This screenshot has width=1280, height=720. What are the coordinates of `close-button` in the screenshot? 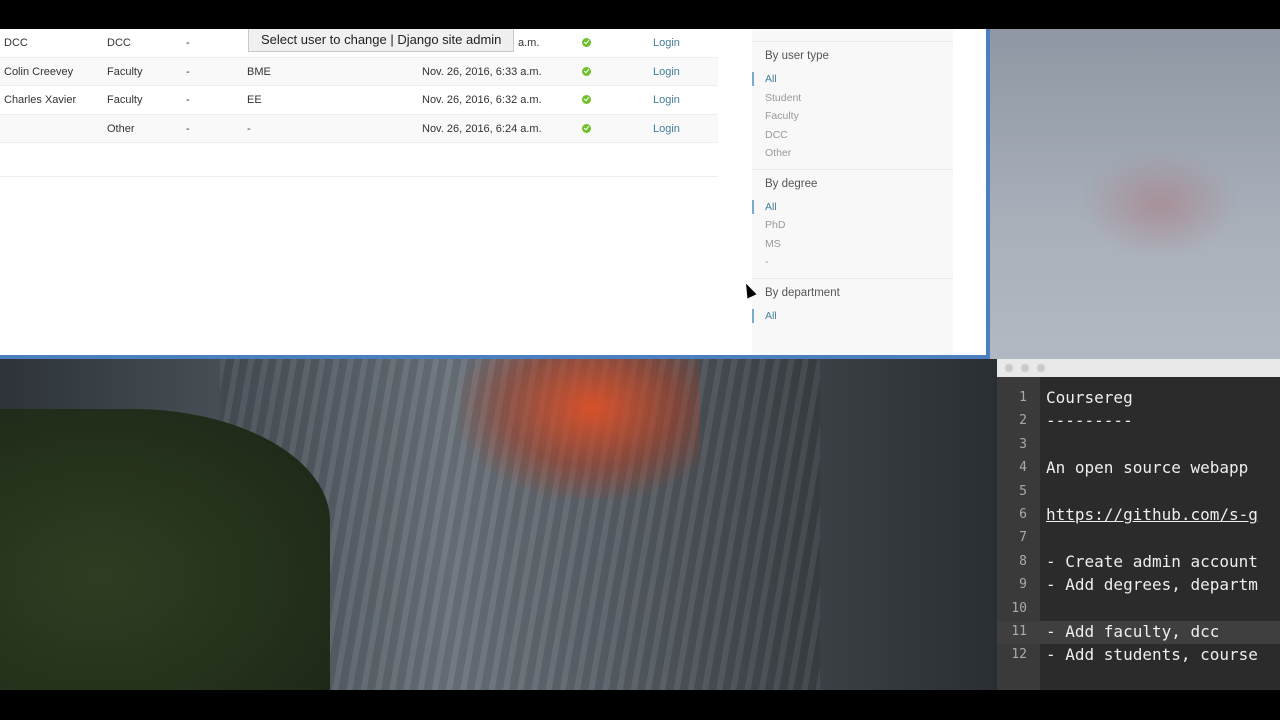 It's located at (1009, 368).